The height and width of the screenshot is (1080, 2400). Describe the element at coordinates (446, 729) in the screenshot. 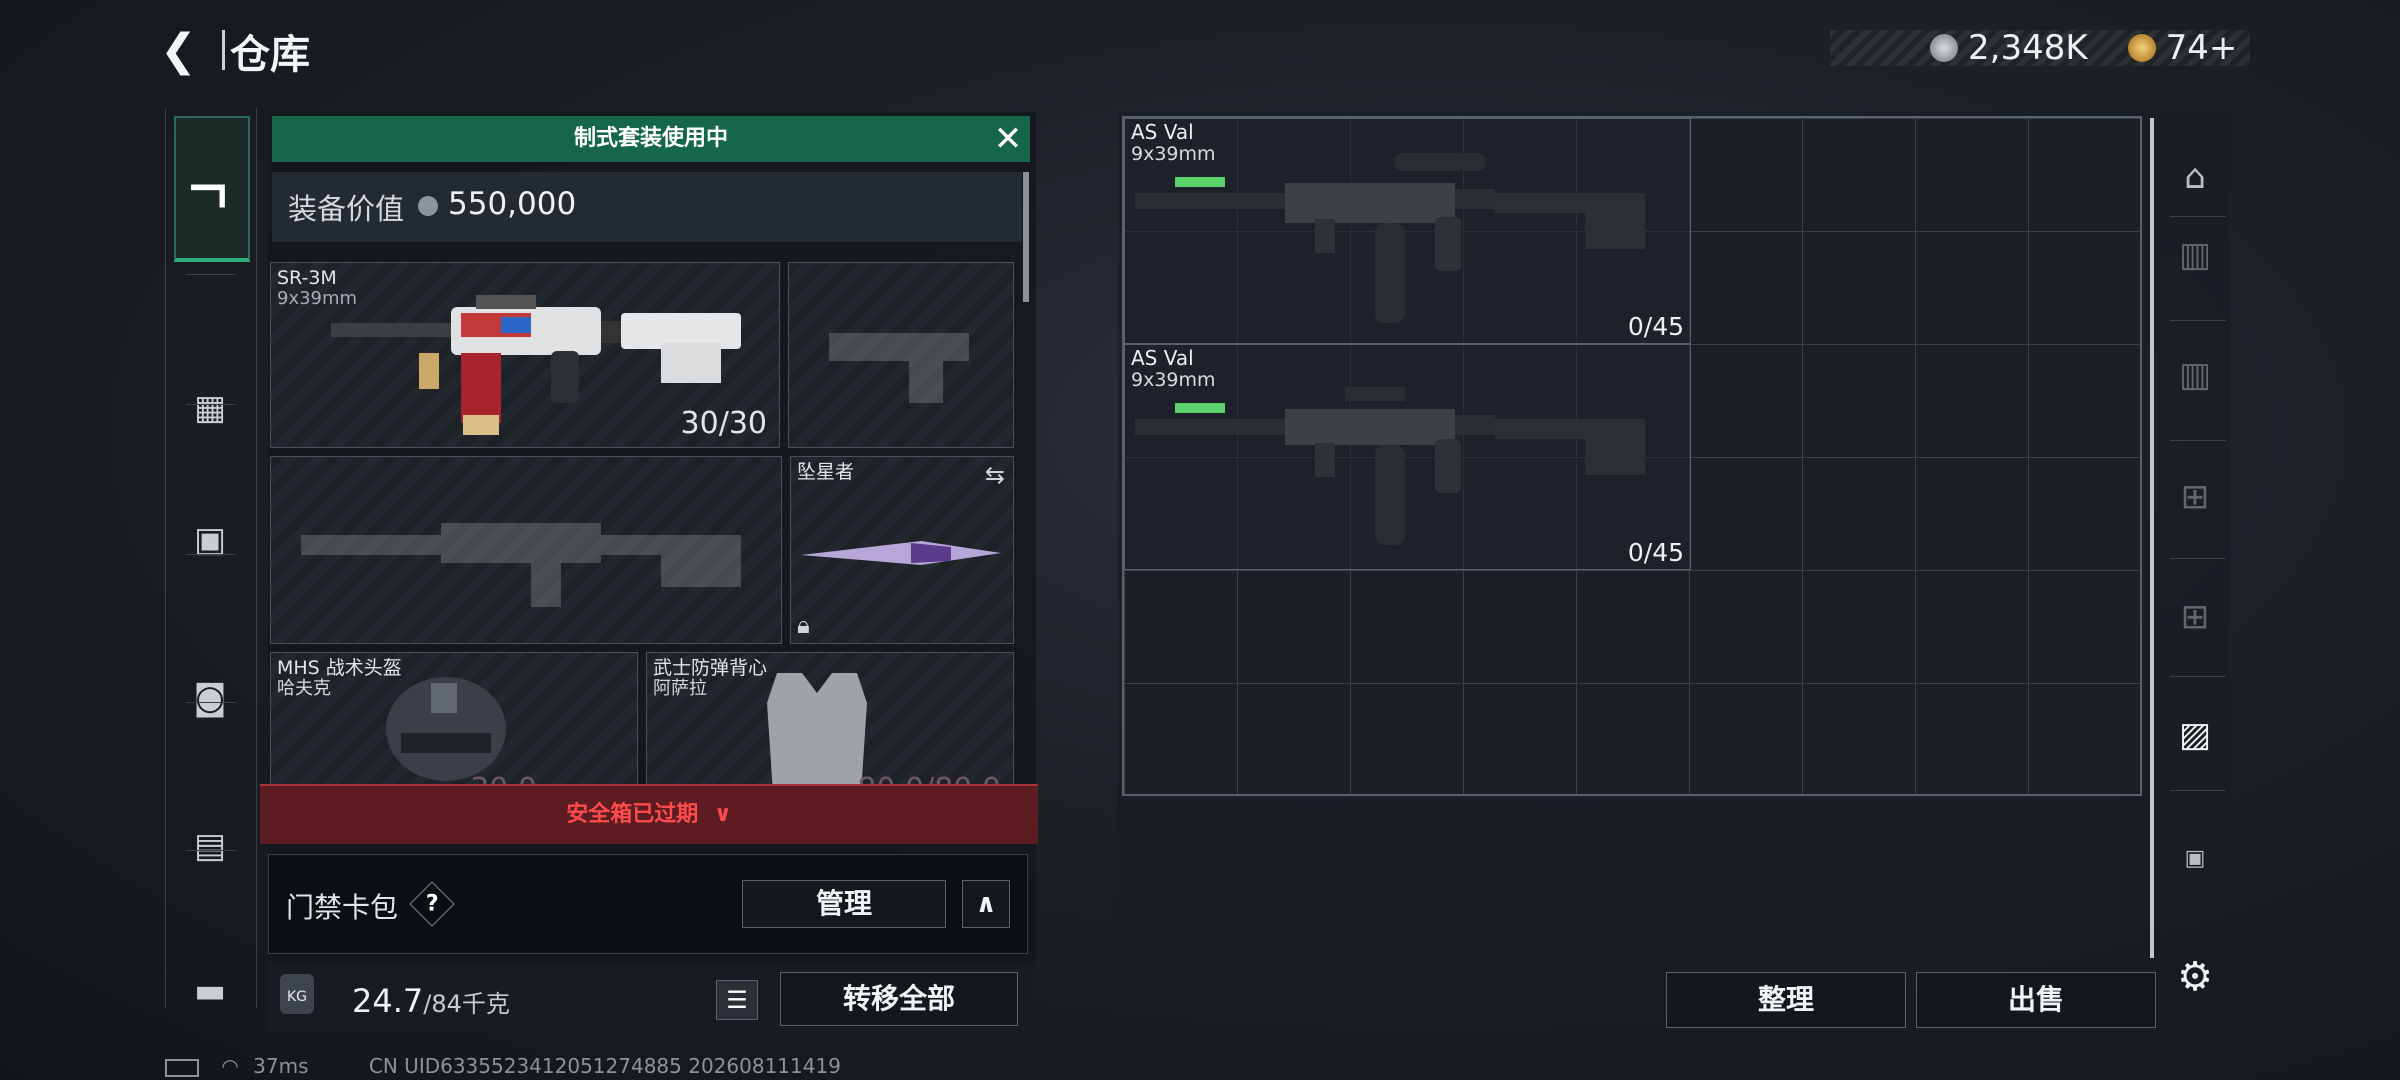

I see `helmet-image` at that location.